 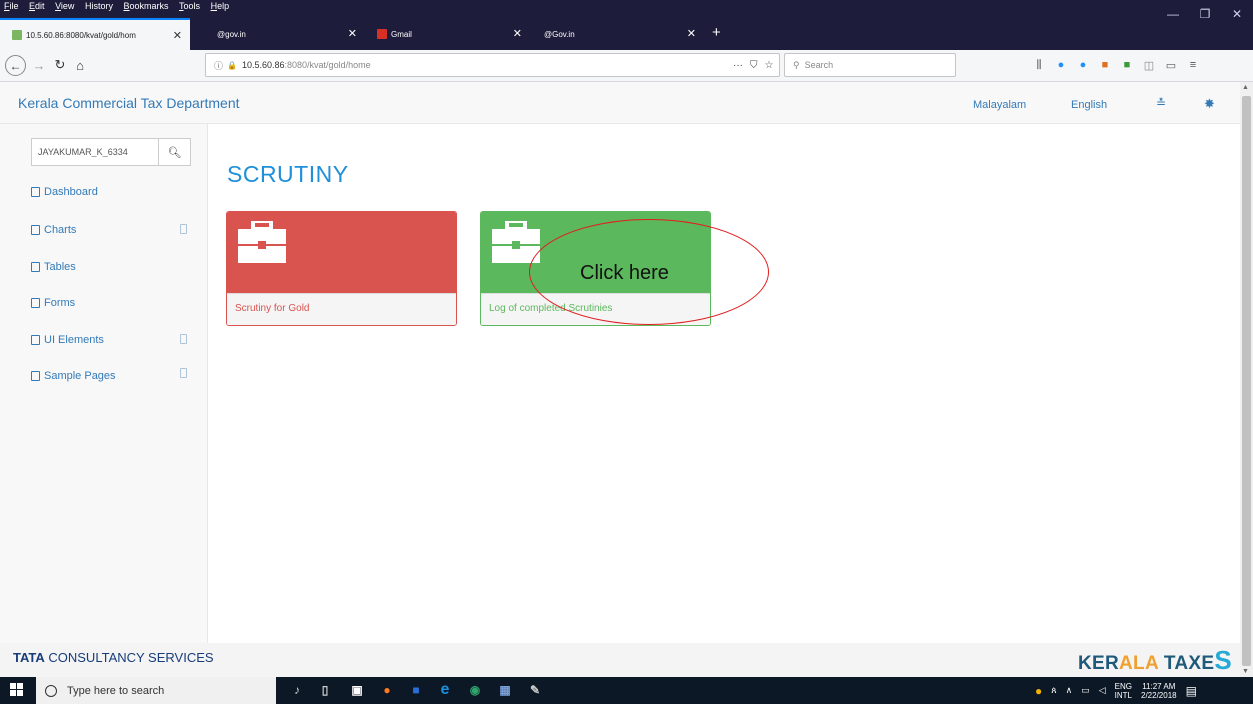 What do you see at coordinates (1209, 104) in the screenshot?
I see `settings-gear-icon: ✸` at bounding box center [1209, 104].